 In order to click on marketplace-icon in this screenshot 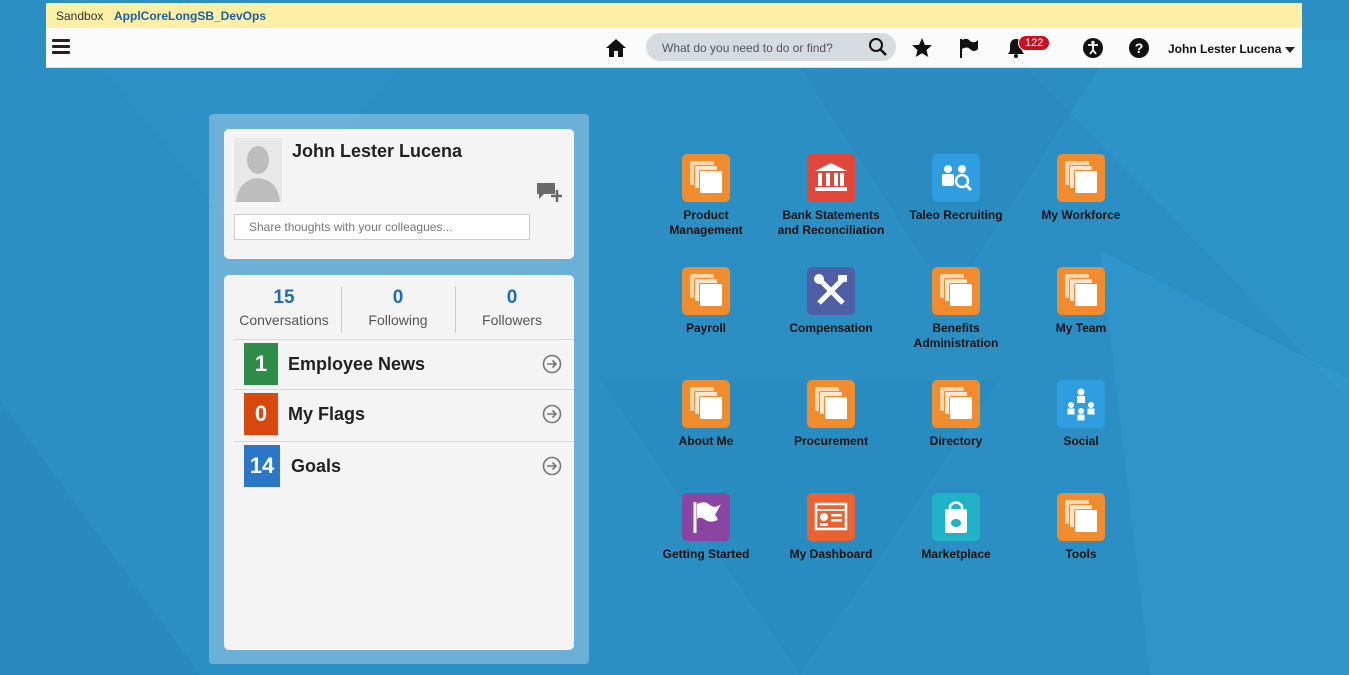, I will do `click(956, 517)`.